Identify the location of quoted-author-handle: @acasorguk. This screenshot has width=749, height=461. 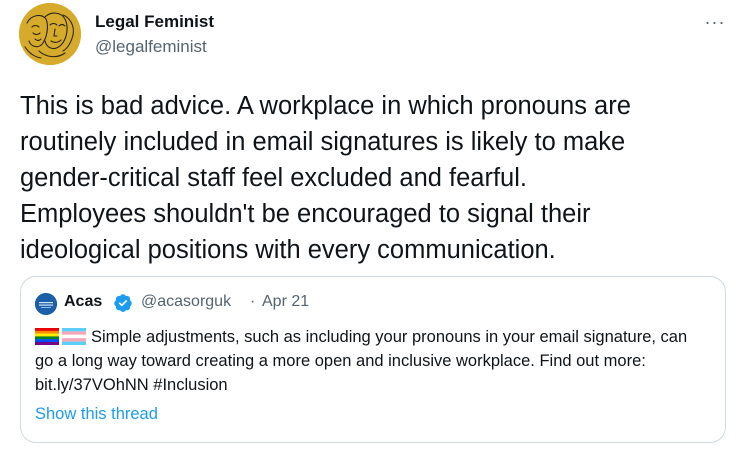
(186, 302).